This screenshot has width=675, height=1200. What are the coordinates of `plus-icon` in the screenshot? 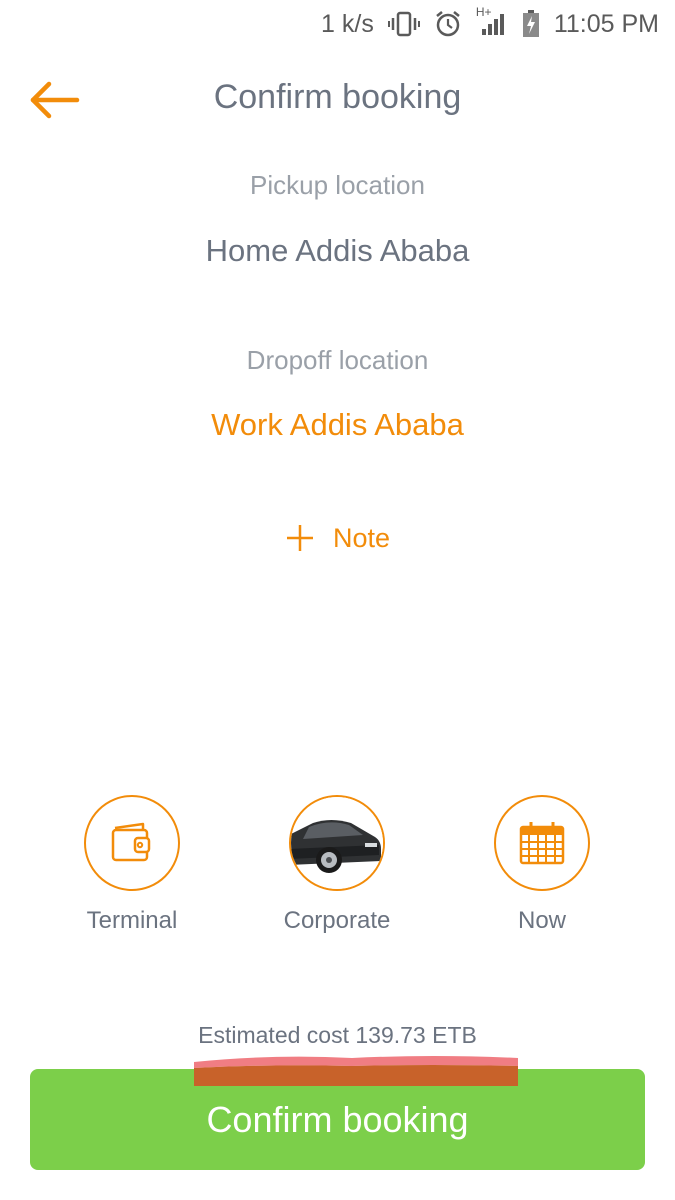 It's located at (300, 538).